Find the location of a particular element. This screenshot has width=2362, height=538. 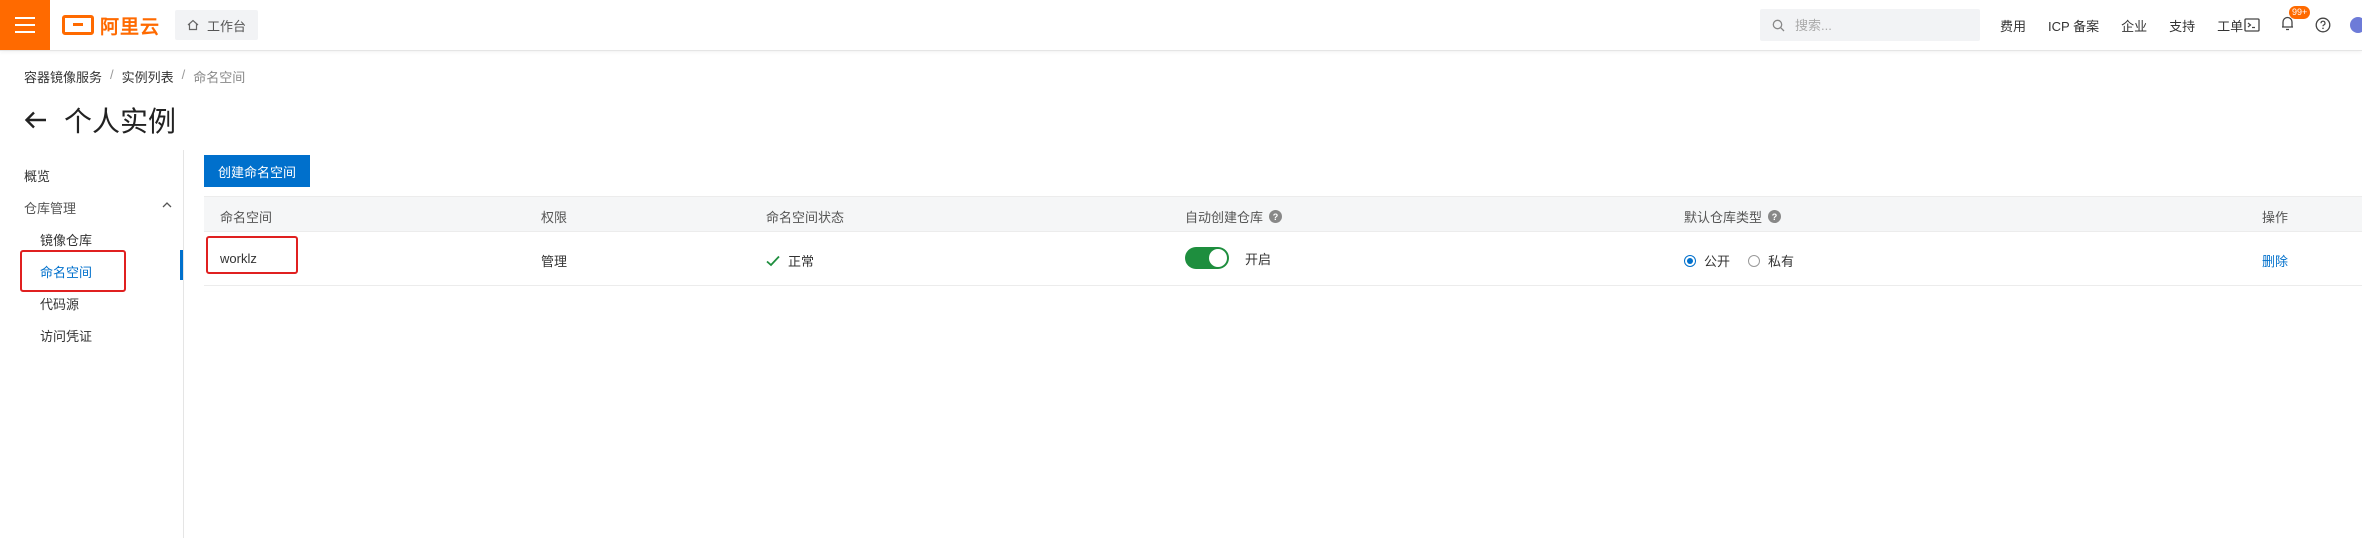

status-text: 正常 is located at coordinates (801, 261).